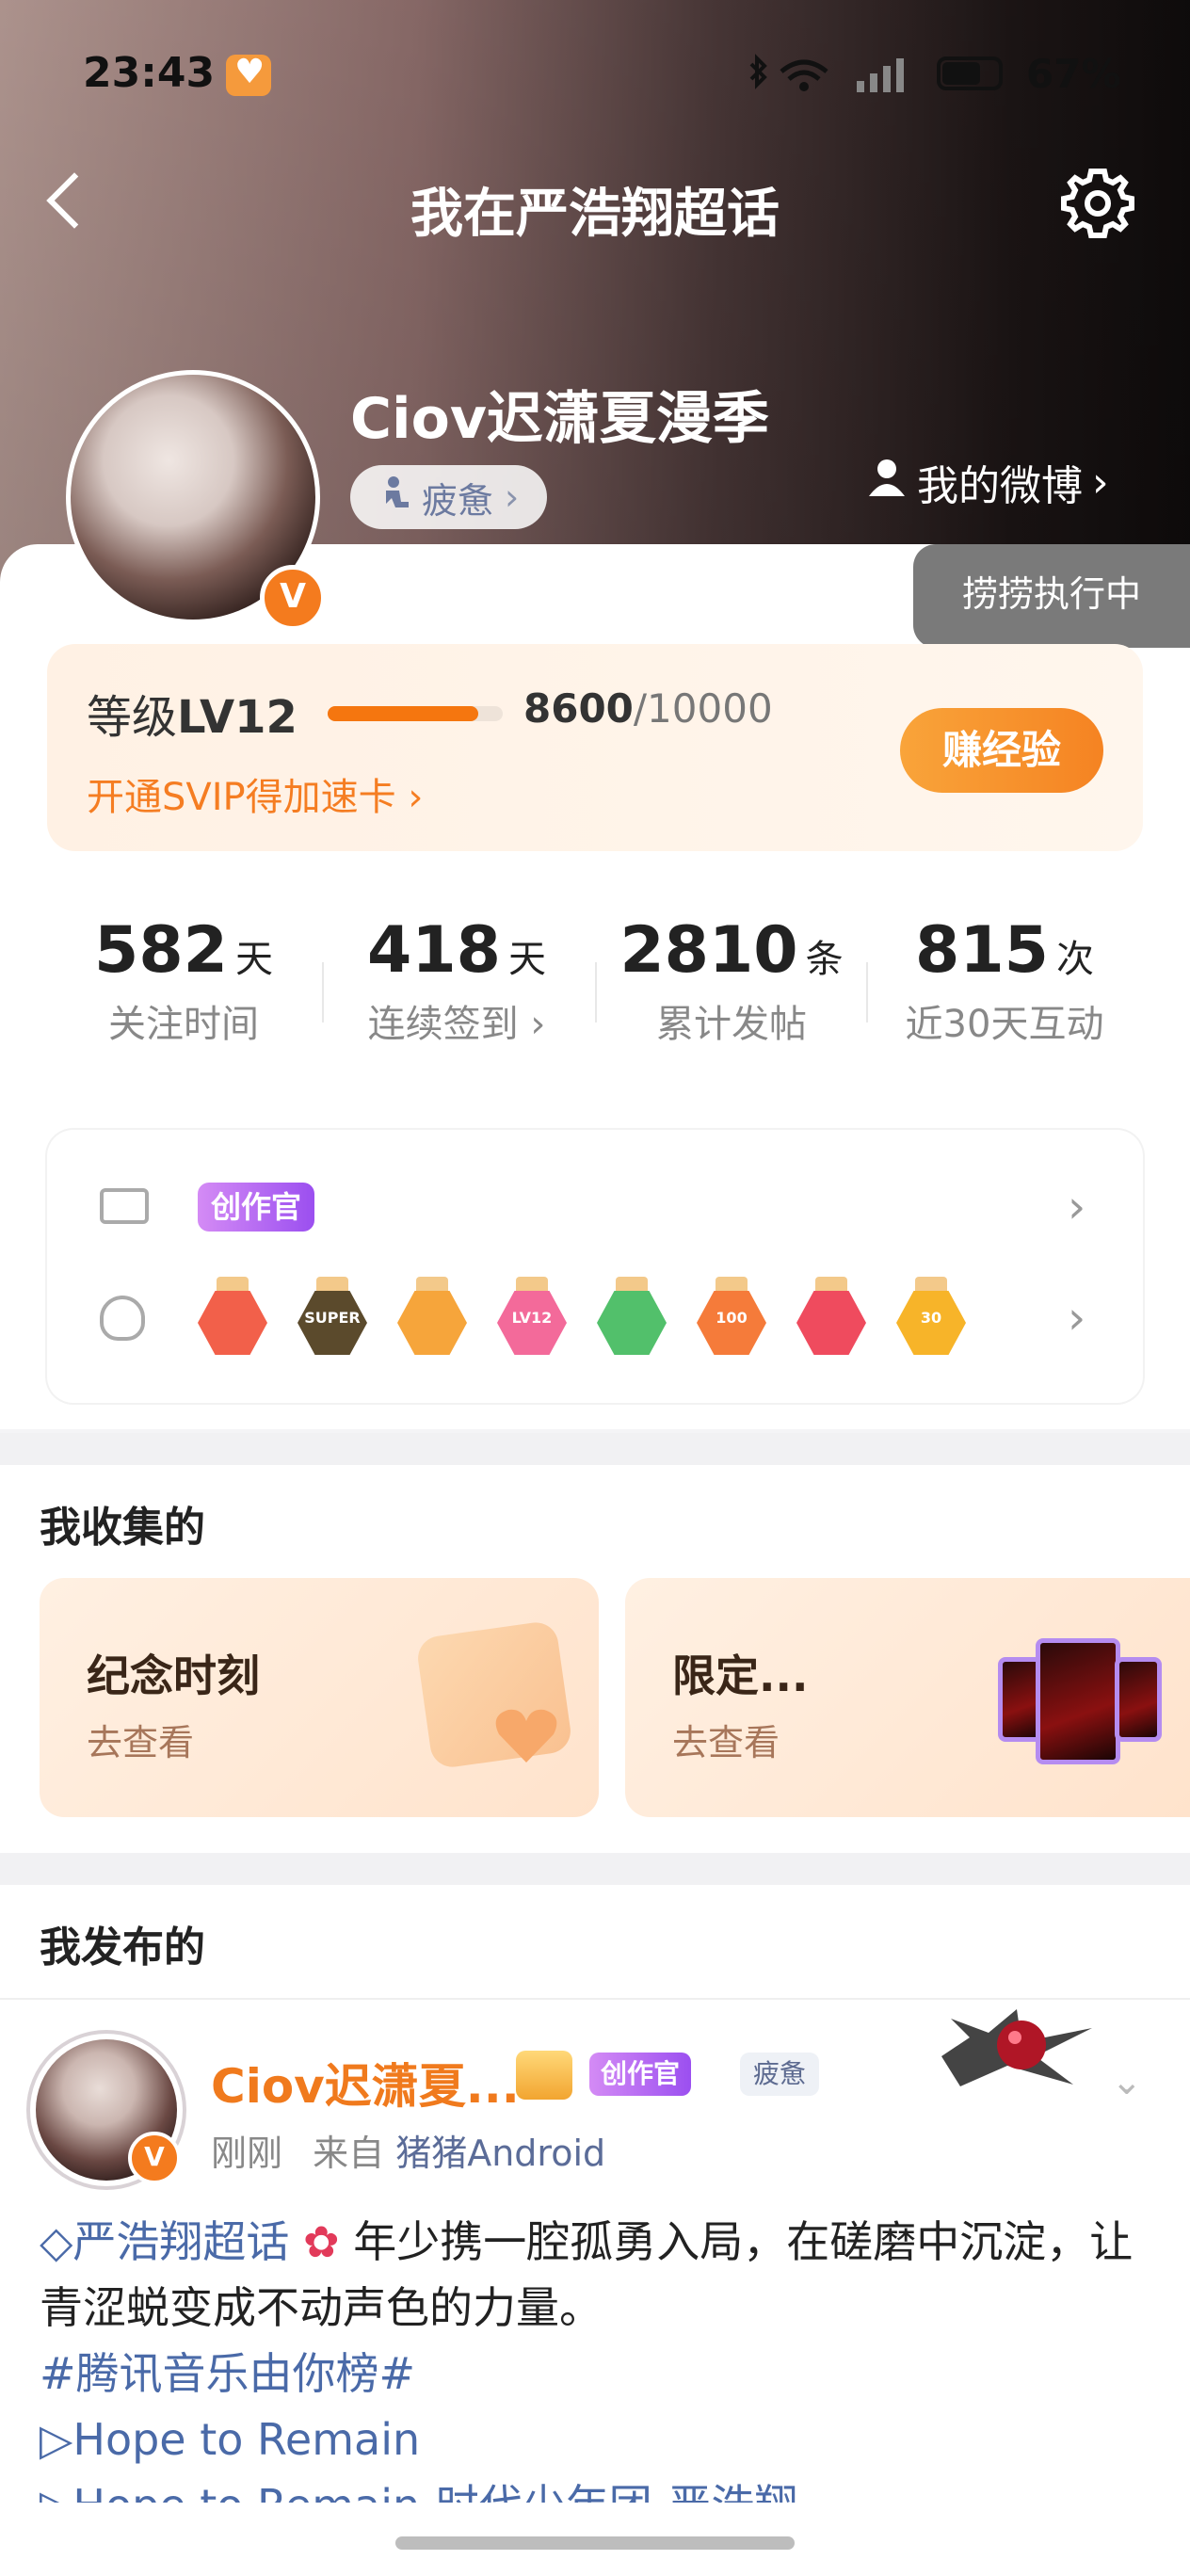 The width and height of the screenshot is (1190, 2576). I want to click on stat-unit: 次, so click(1074, 959).